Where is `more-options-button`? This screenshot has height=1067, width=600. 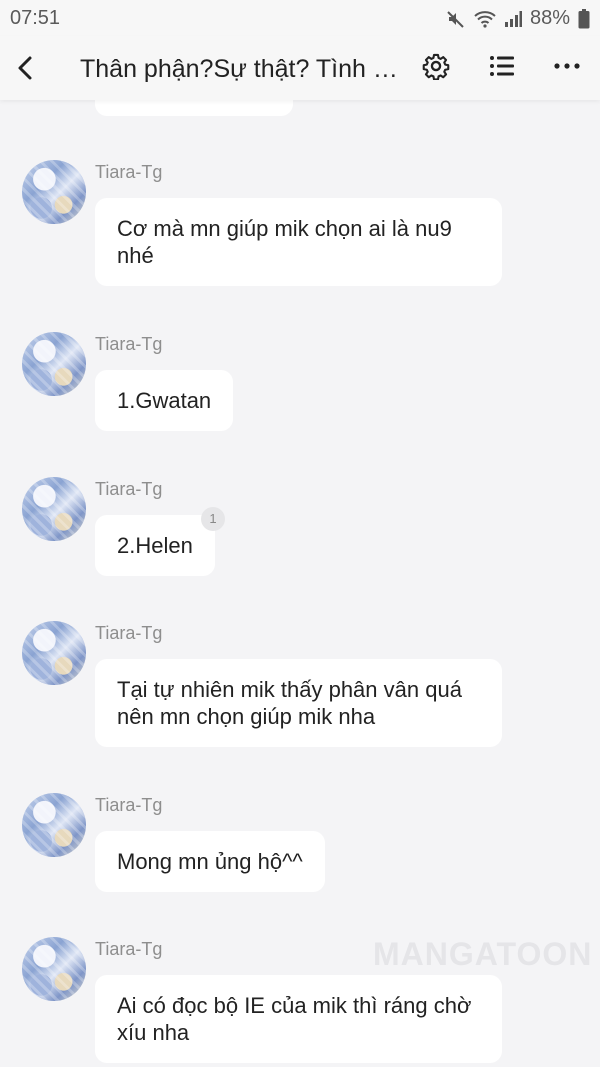
more-options-button is located at coordinates (567, 68).